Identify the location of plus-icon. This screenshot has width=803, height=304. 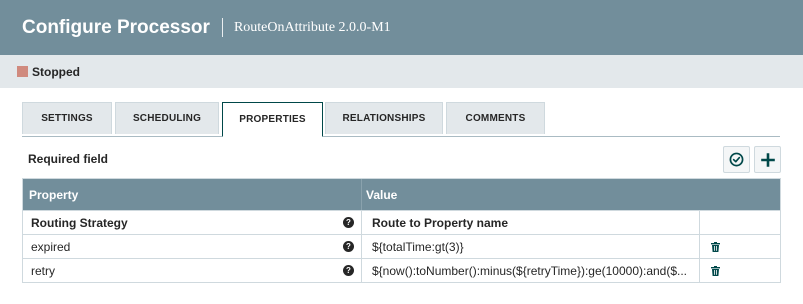
(767, 159).